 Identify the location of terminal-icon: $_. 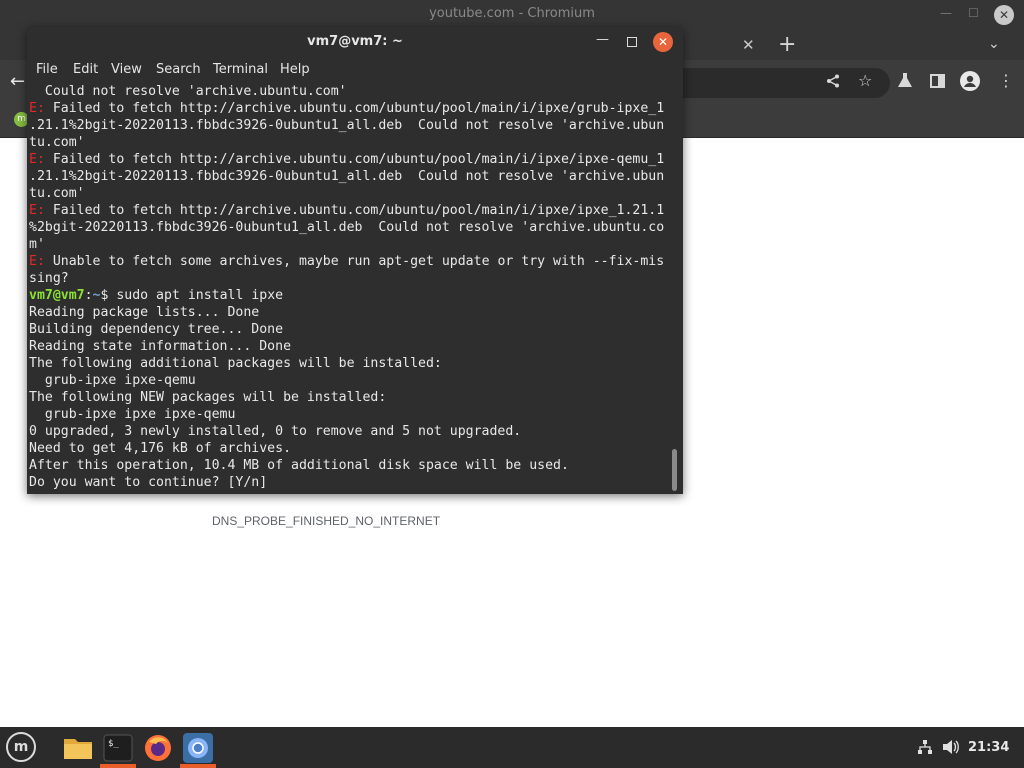
(118, 748).